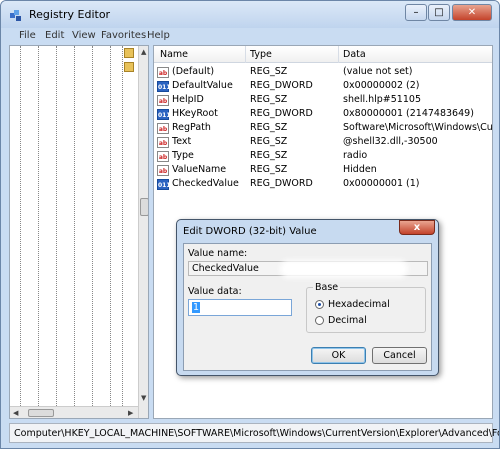  What do you see at coordinates (250, 36) in the screenshot?
I see `menu-bar: File Edit View Favorites Help` at bounding box center [250, 36].